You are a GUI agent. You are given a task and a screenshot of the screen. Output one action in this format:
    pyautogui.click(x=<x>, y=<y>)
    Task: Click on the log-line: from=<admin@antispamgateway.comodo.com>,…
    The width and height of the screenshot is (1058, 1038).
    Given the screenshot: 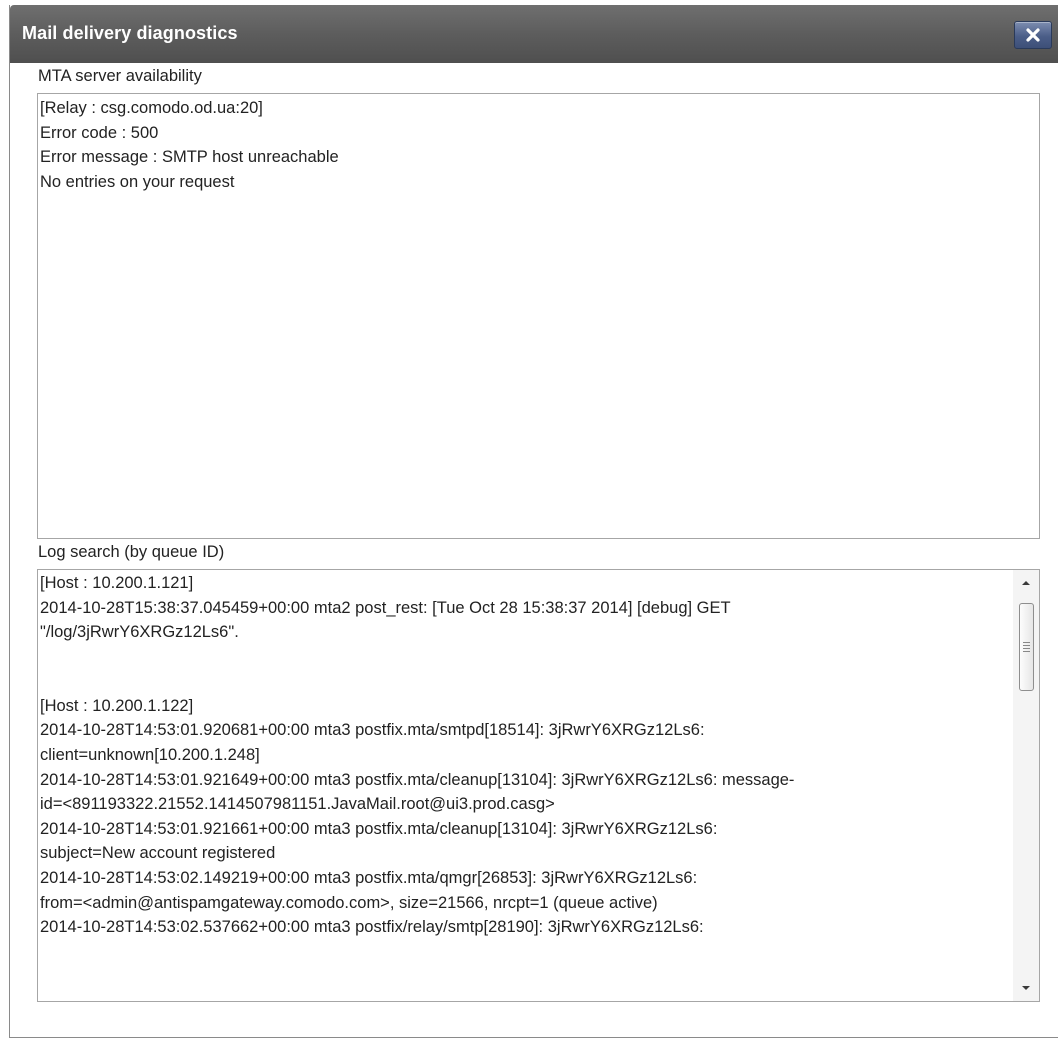 What is the action you would take?
    pyautogui.click(x=349, y=902)
    